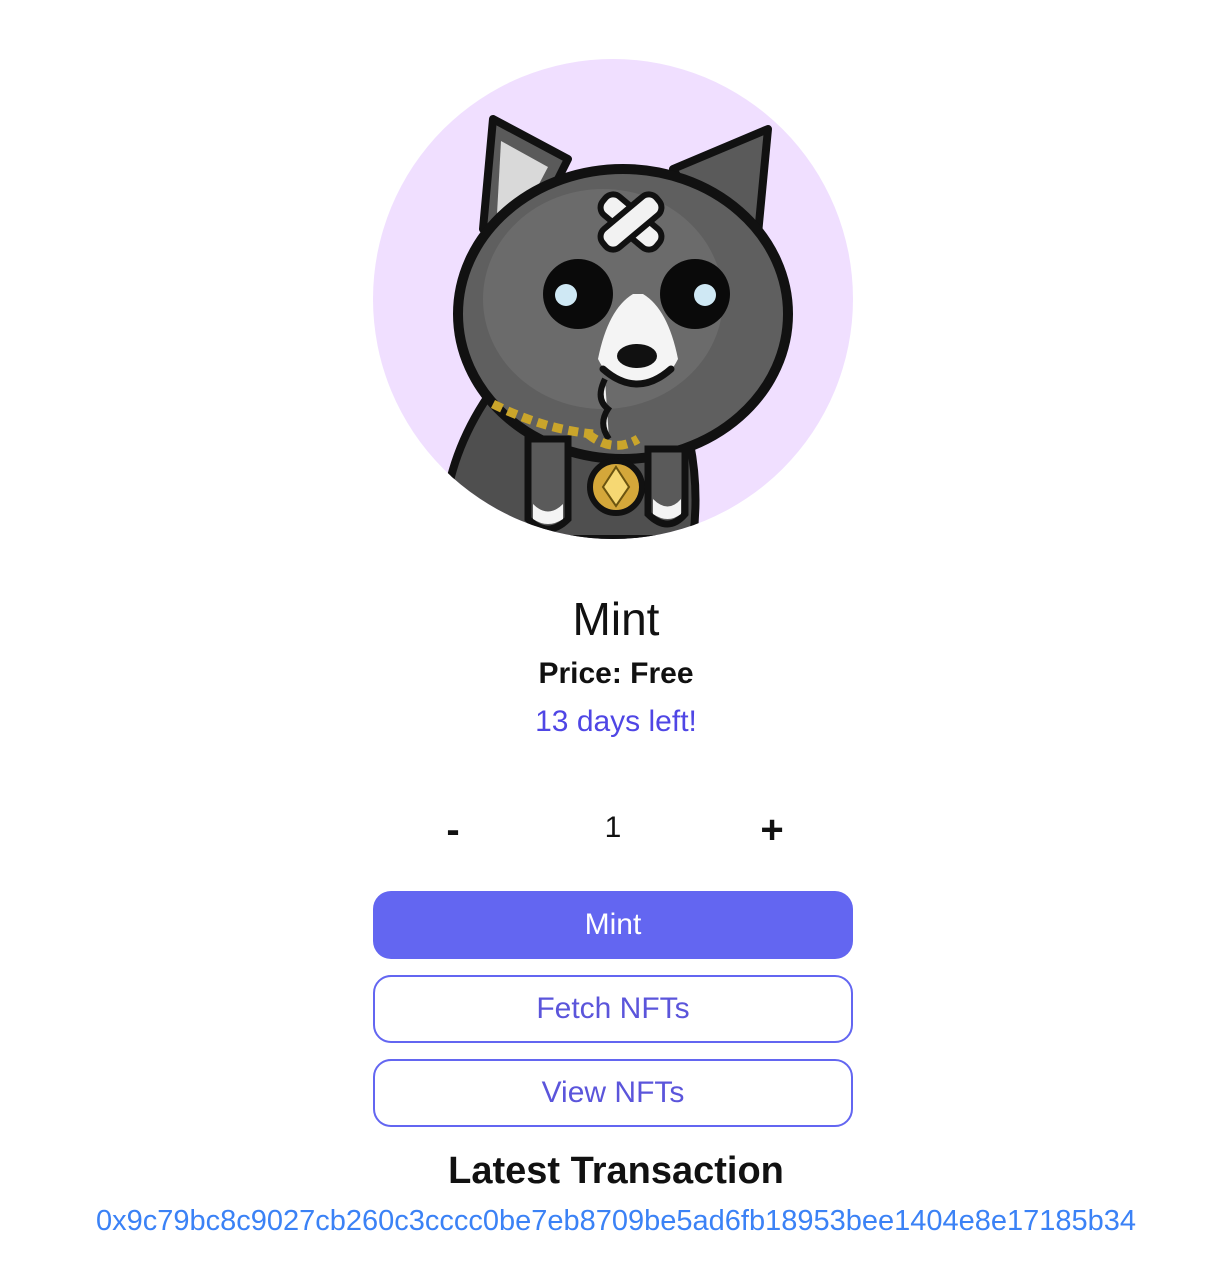 The width and height of the screenshot is (1232, 1274). I want to click on view-nfts-button: View NFTs, so click(613, 1093).